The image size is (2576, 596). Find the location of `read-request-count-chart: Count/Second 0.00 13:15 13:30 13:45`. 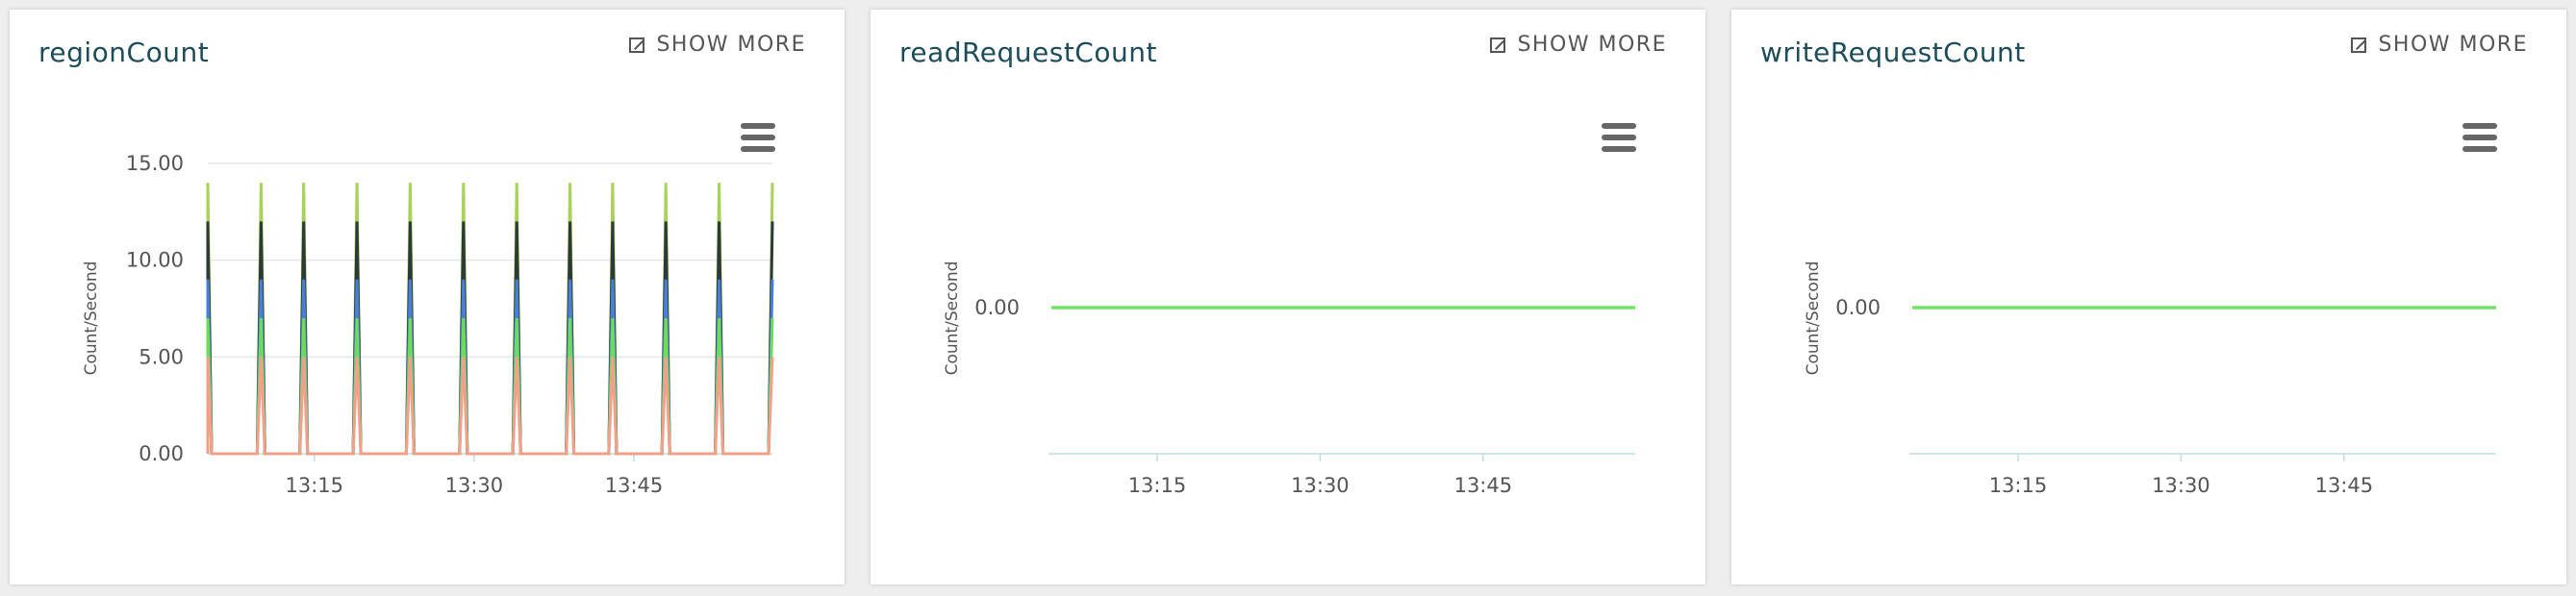

read-request-count-chart: Count/Second 0.00 13:15 13:30 13:45 is located at coordinates (1289, 379).